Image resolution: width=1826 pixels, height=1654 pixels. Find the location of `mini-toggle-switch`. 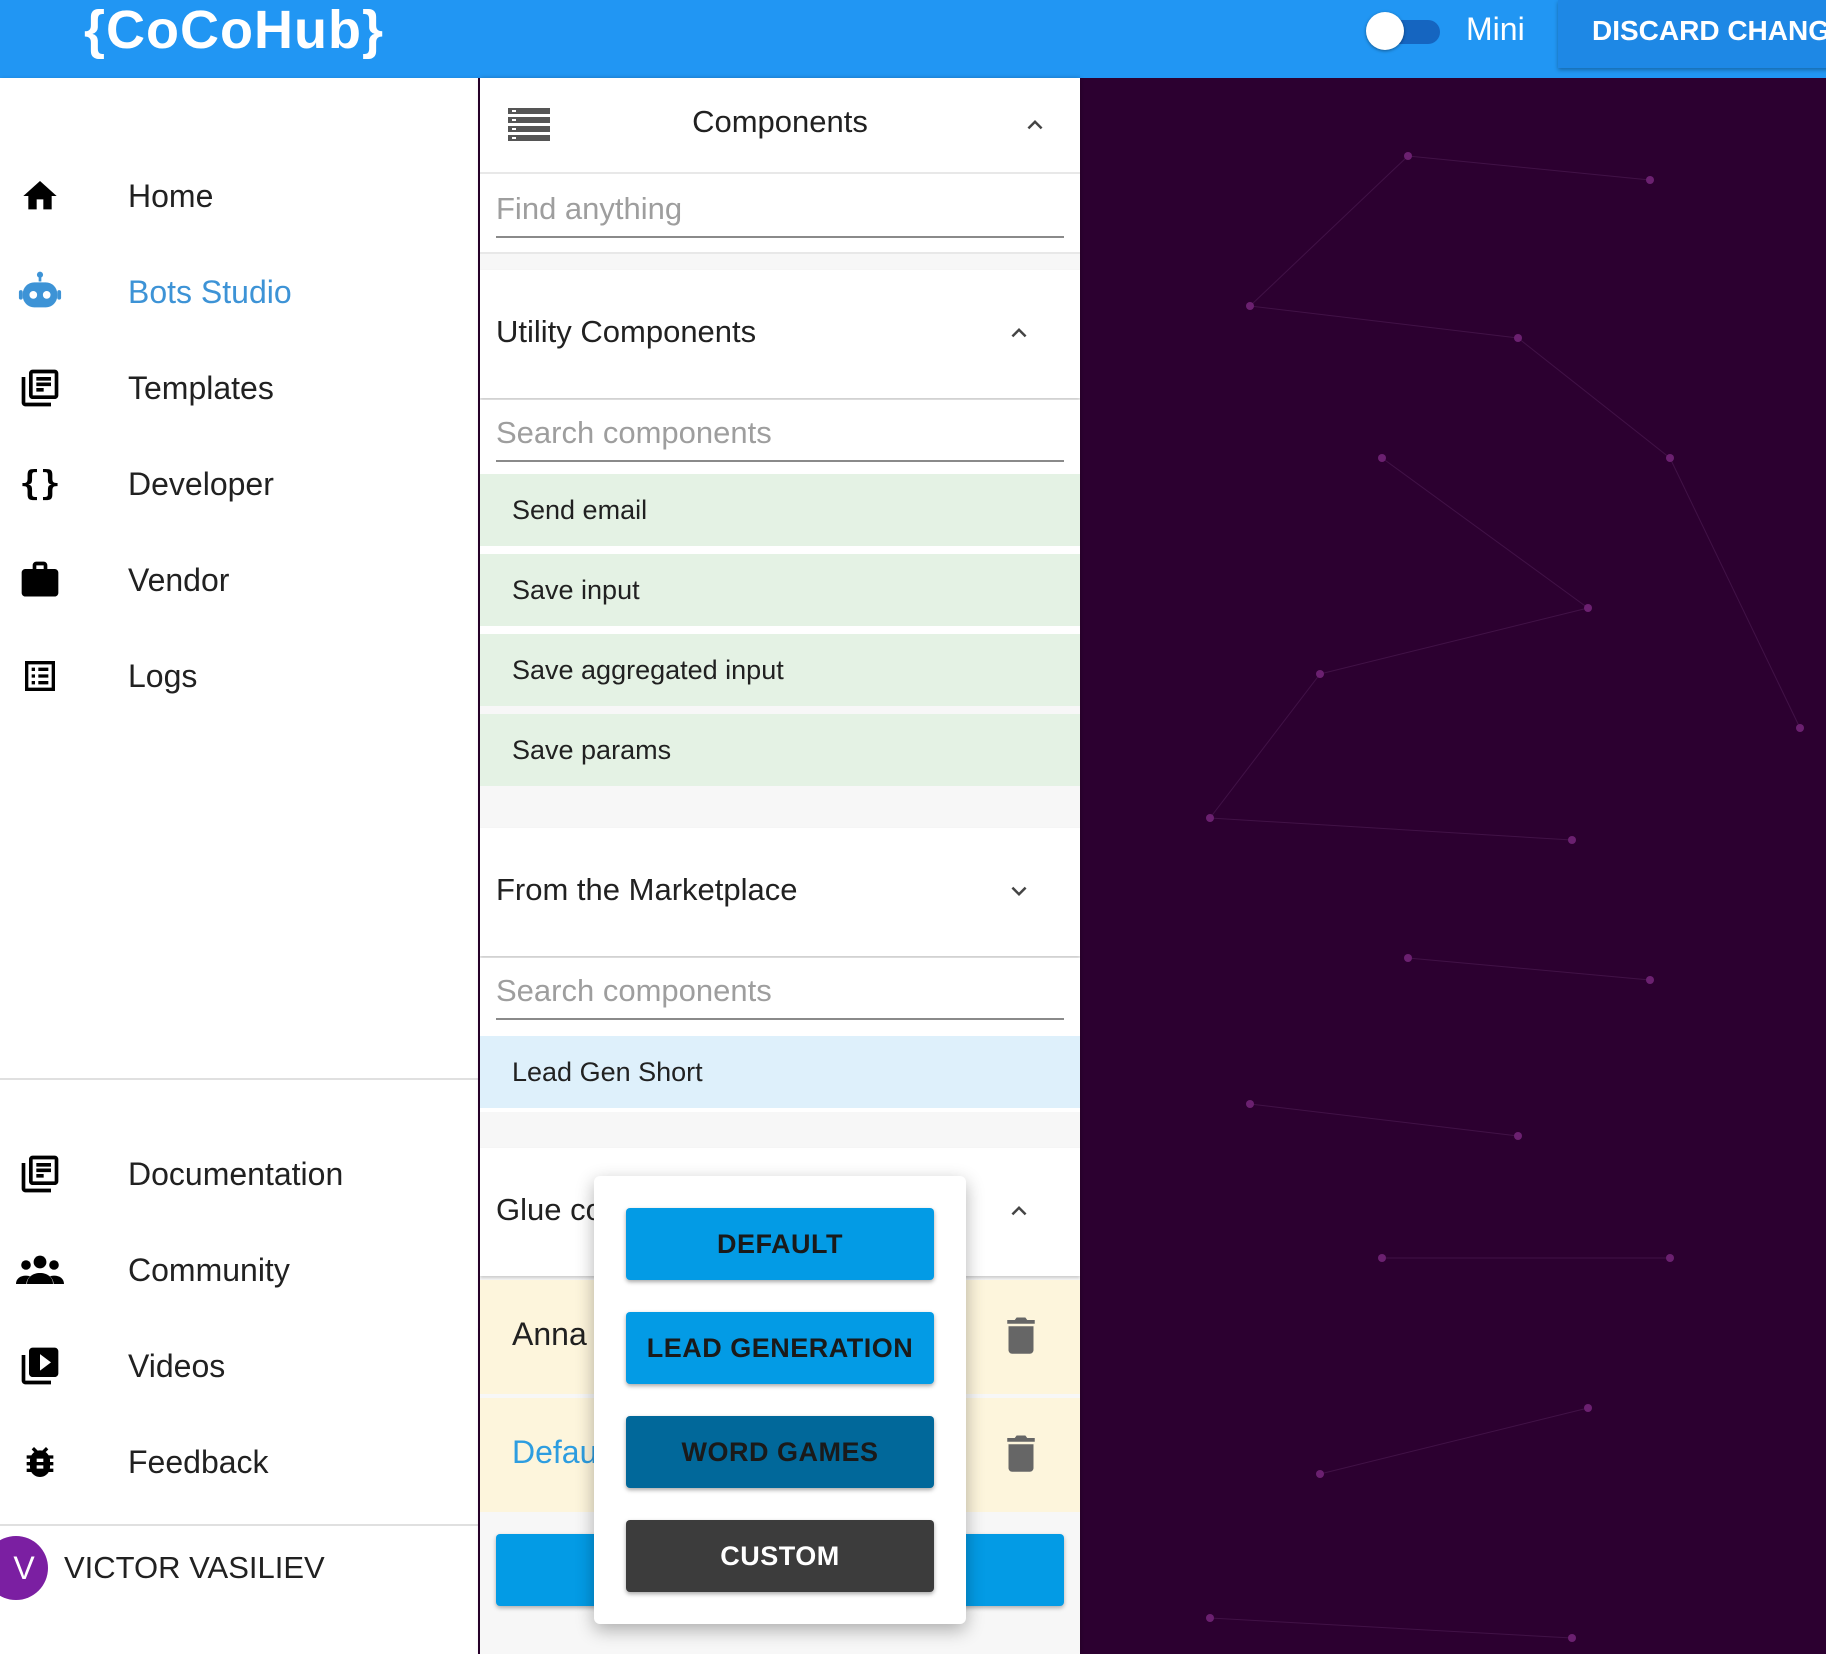

mini-toggle-switch is located at coordinates (1404, 31).